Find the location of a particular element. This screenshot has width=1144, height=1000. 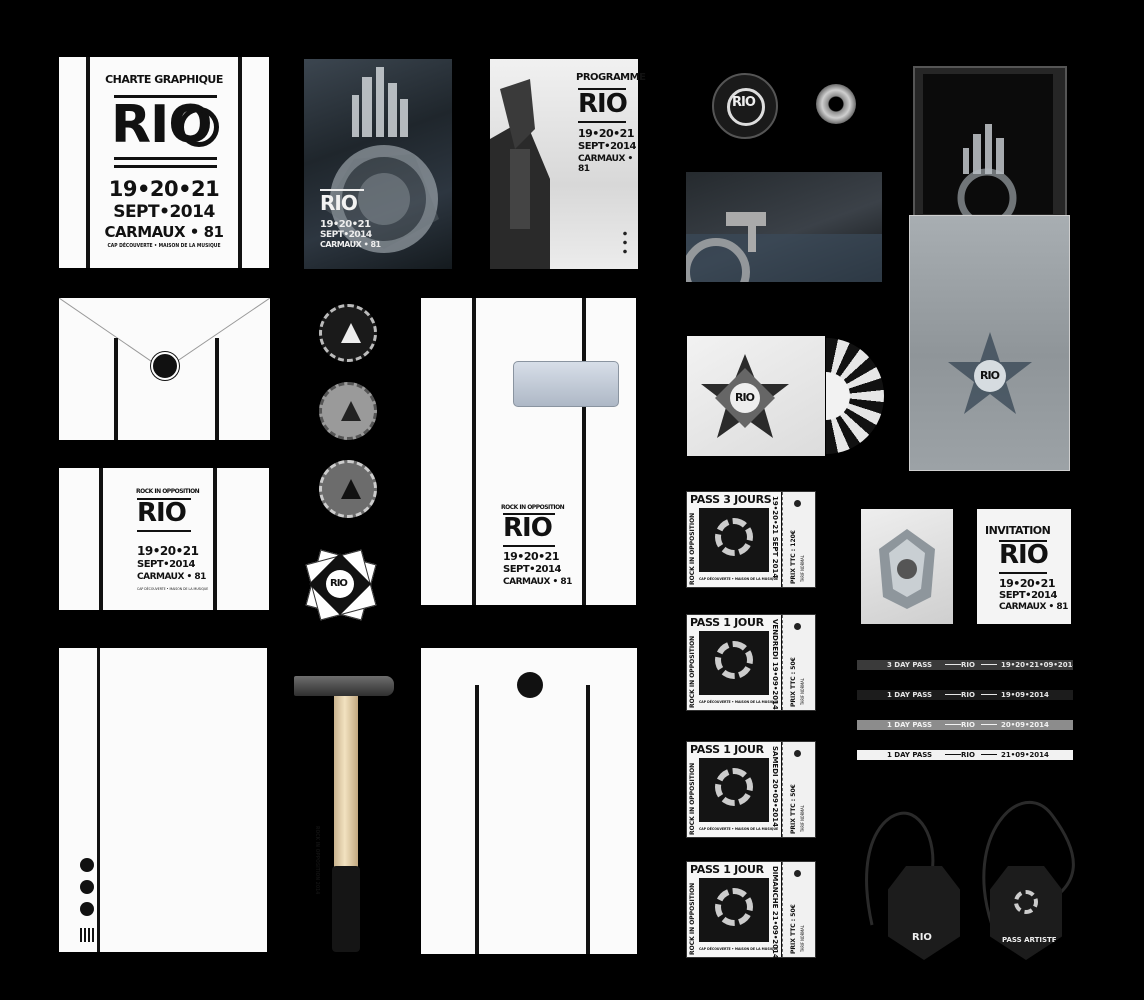

poster-month: SEPT•2014 is located at coordinates (346, 235).